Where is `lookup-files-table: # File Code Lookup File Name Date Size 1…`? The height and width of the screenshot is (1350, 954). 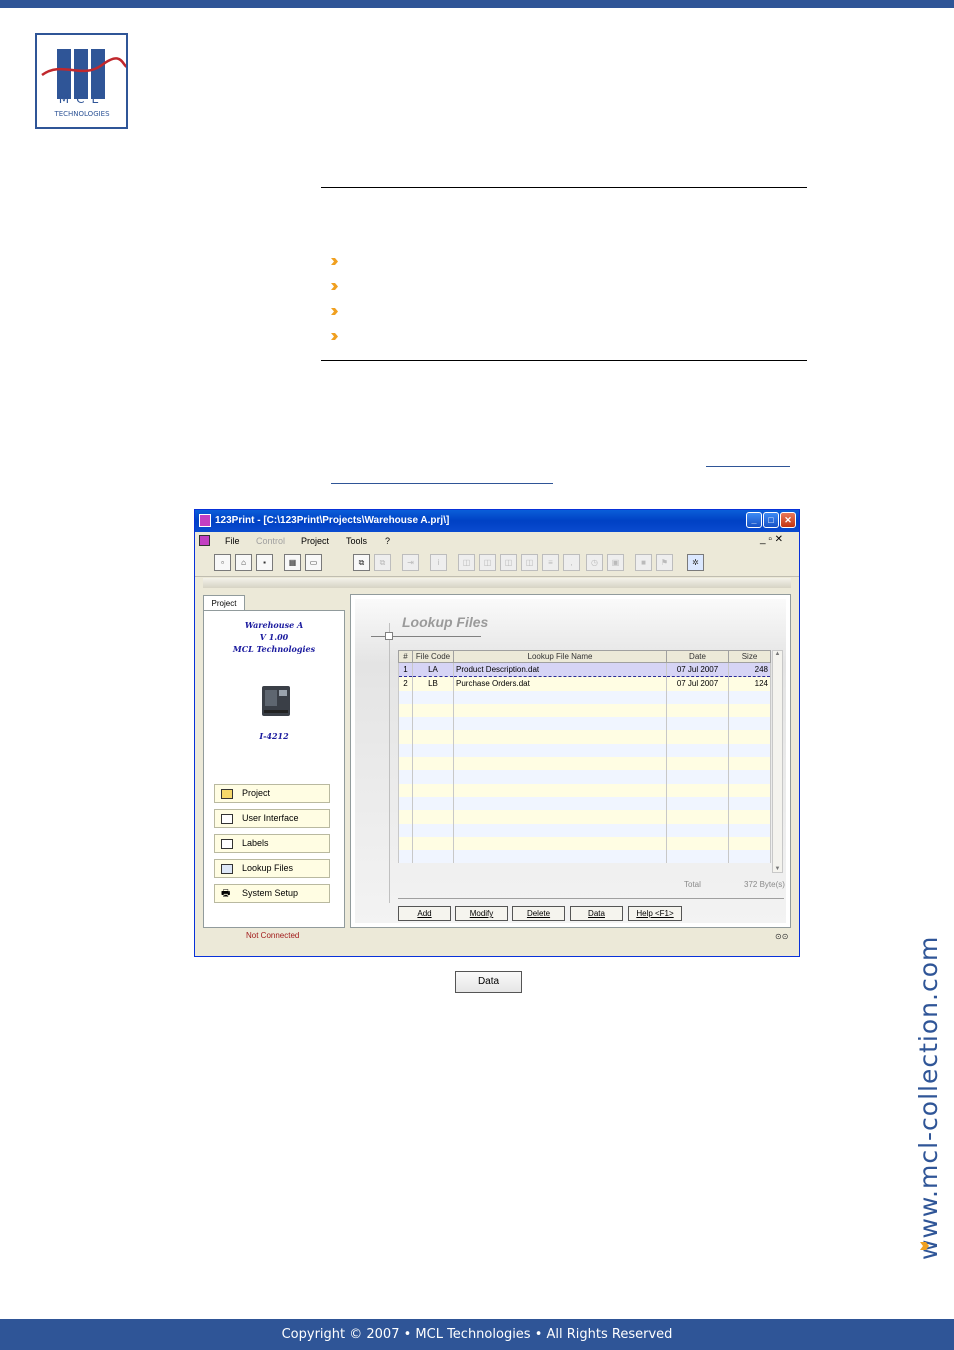 lookup-files-table: # File Code Lookup File Name Date Size 1… is located at coordinates (584, 757).